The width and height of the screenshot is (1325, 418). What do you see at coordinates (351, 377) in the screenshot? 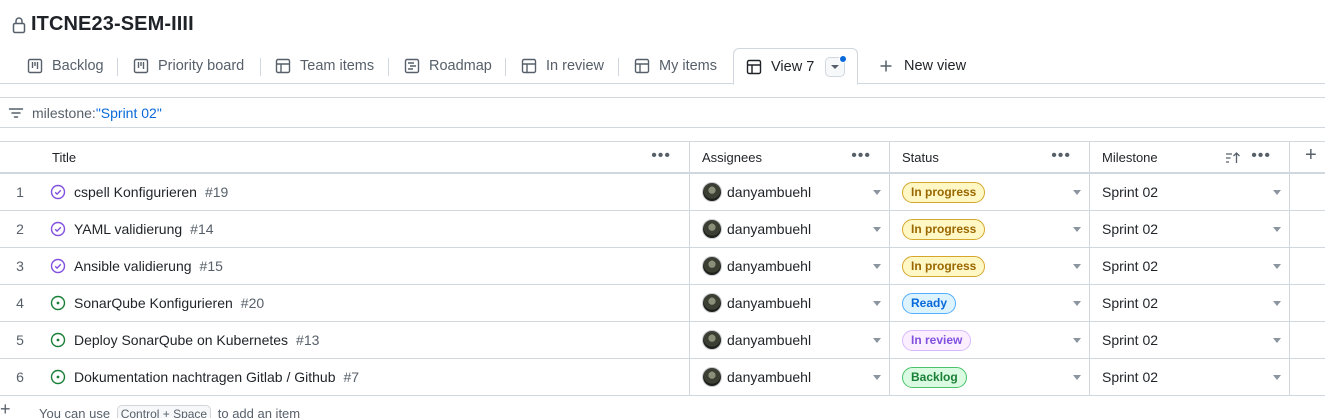
I see `issue-number: #7` at bounding box center [351, 377].